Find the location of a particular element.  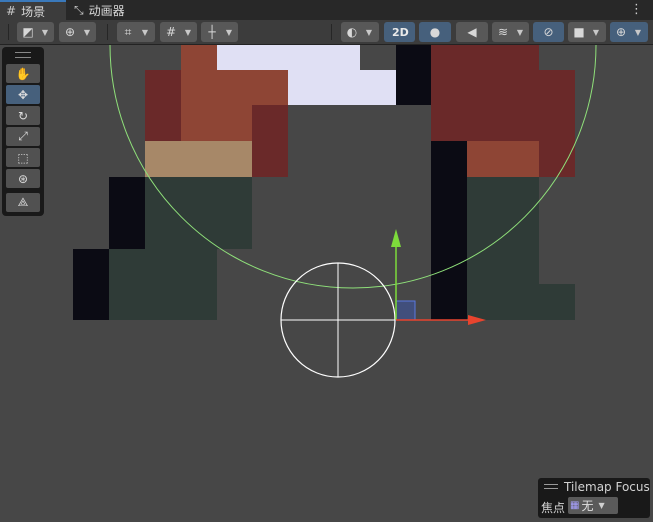

overlay-title: Tilemap Focus is located at coordinates (607, 487).